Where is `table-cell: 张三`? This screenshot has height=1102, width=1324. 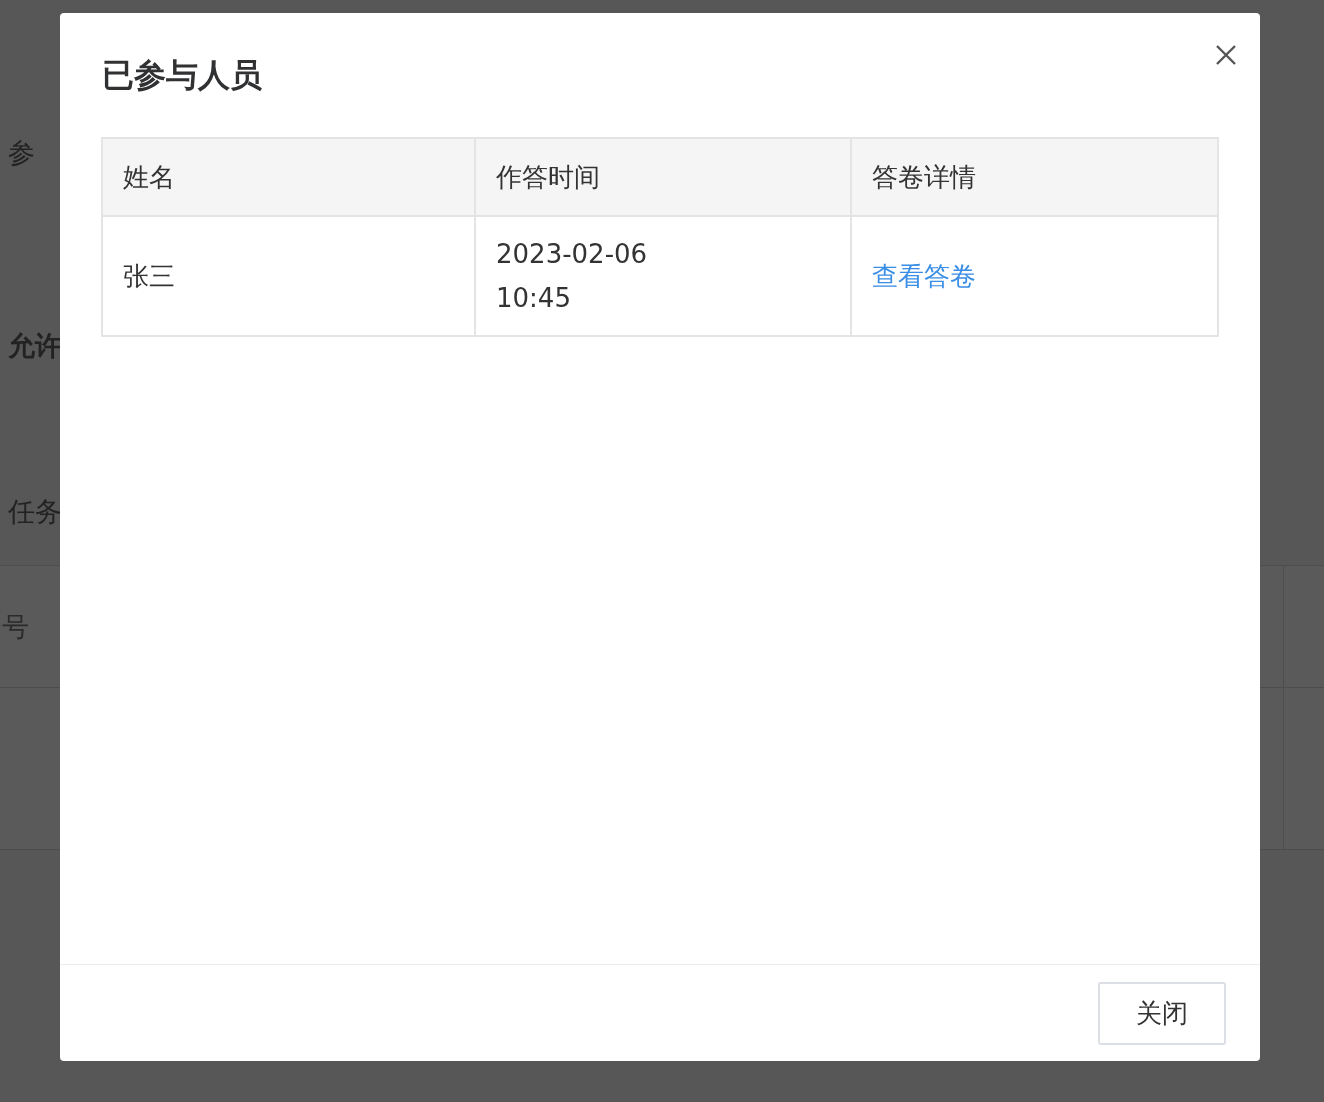
table-cell: 张三 is located at coordinates (288, 276).